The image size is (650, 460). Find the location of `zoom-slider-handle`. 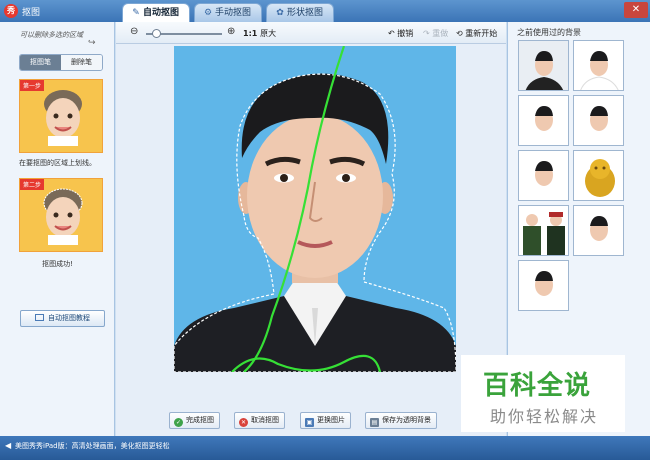

zoom-slider-handle is located at coordinates (156, 33).